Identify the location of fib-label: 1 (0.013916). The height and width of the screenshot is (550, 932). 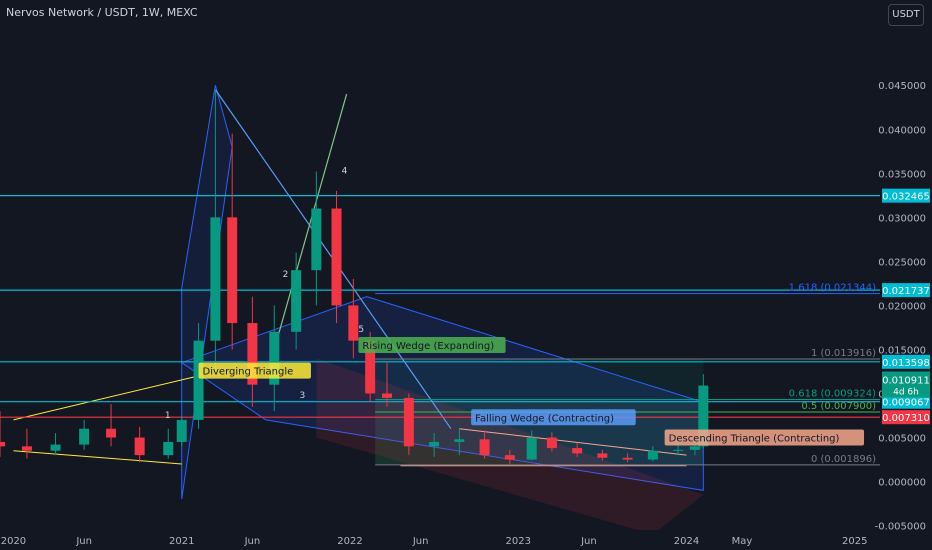
(843, 353).